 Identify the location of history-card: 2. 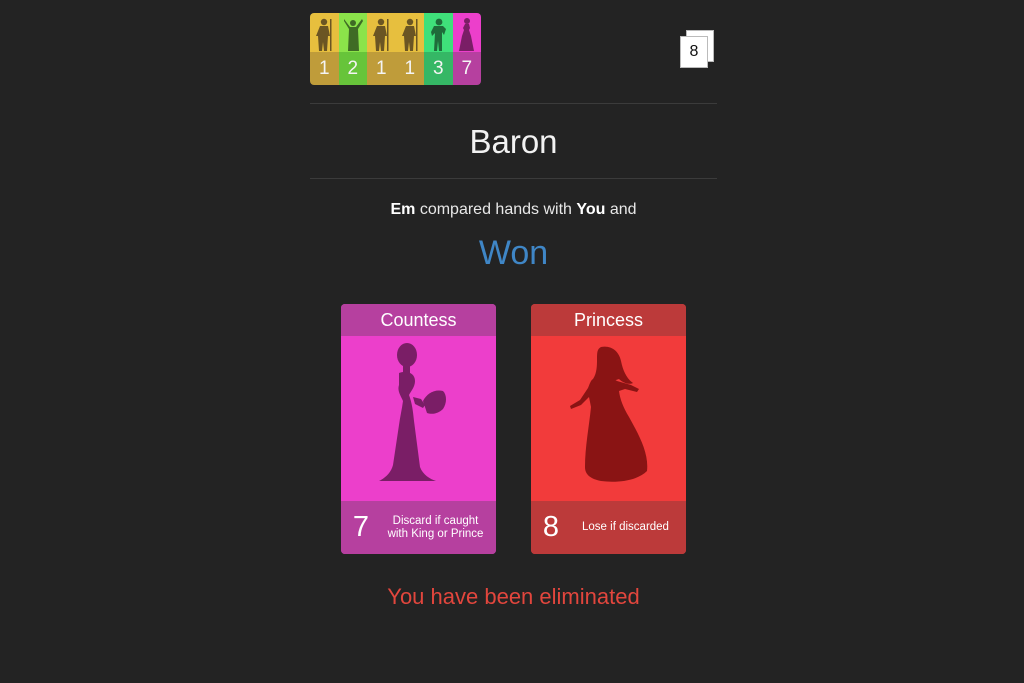
(352, 49).